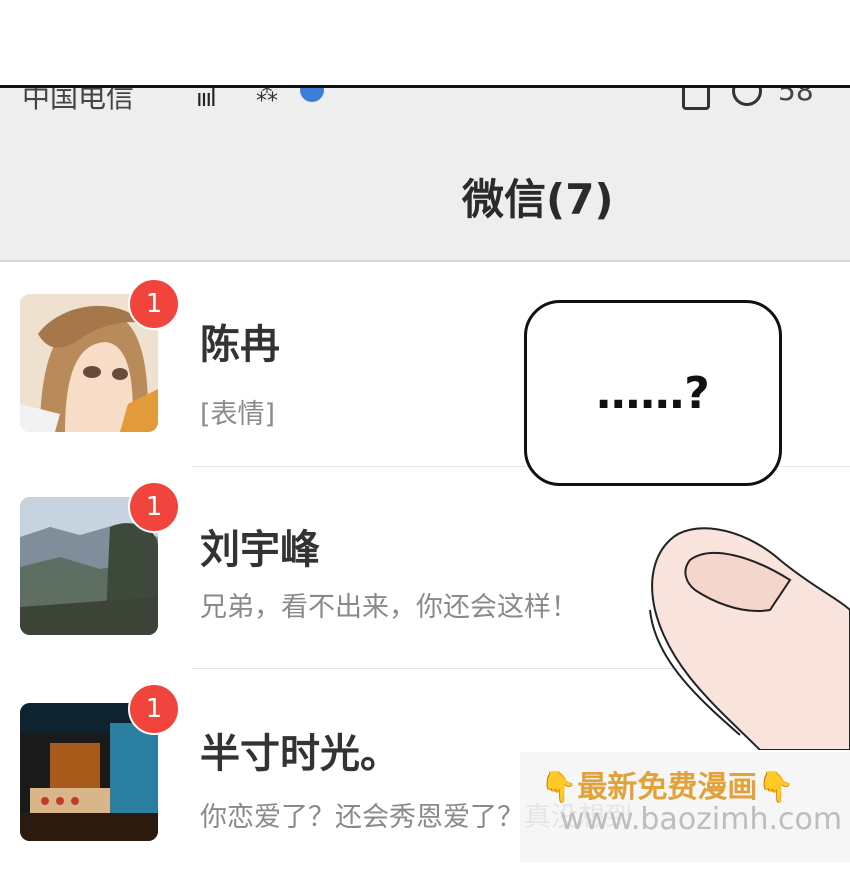  I want to click on page-title: 微信(7), so click(538, 199).